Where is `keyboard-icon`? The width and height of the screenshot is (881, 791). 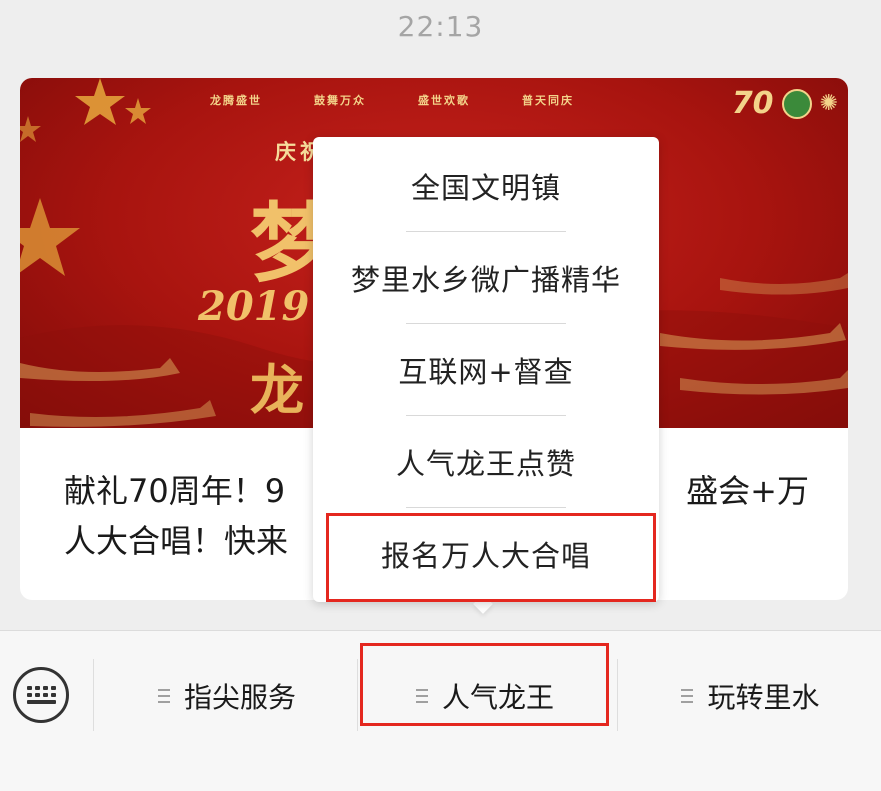 keyboard-icon is located at coordinates (41, 695).